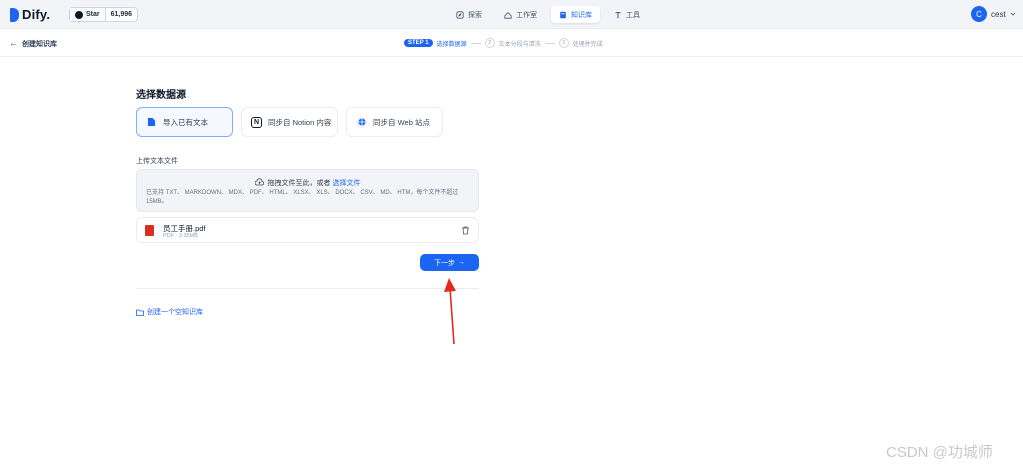 This screenshot has height=471, width=1023. I want to click on trash-icon, so click(465, 230).